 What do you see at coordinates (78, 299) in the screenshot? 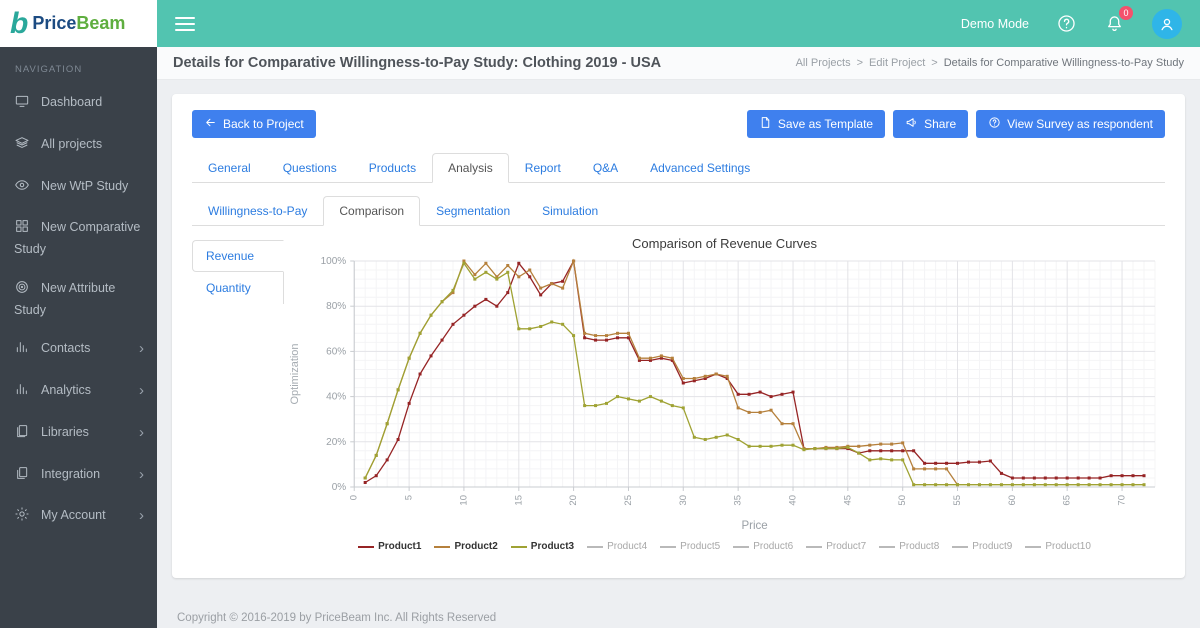
I see `sidebar-item-new-attribute-study: New Attribute Study` at bounding box center [78, 299].